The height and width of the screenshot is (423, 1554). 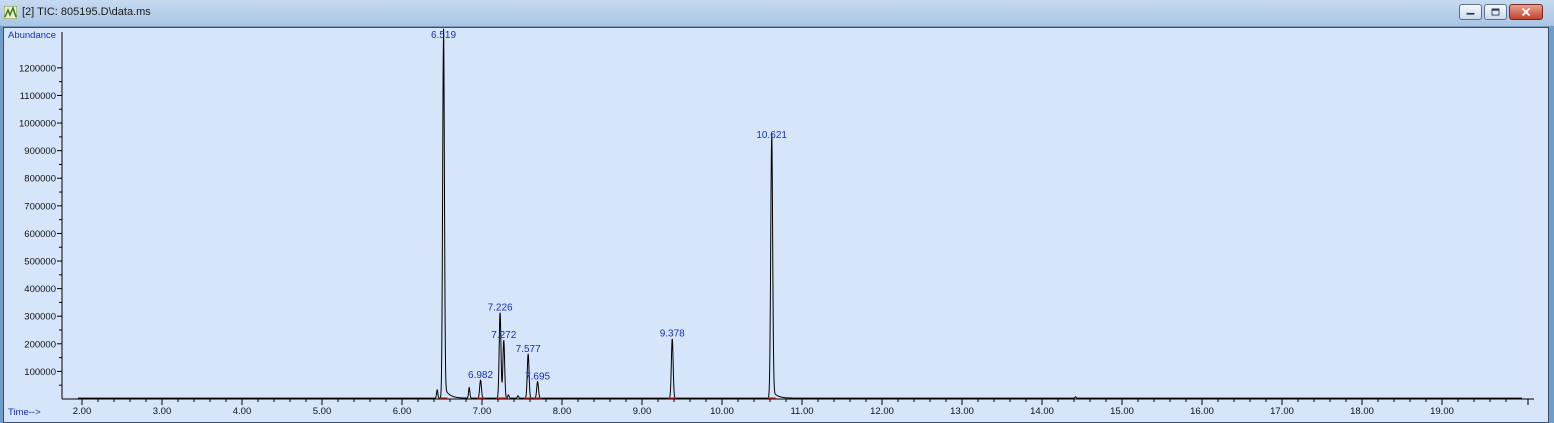 What do you see at coordinates (402, 411) in the screenshot?
I see `x-tick-label: 6.00` at bounding box center [402, 411].